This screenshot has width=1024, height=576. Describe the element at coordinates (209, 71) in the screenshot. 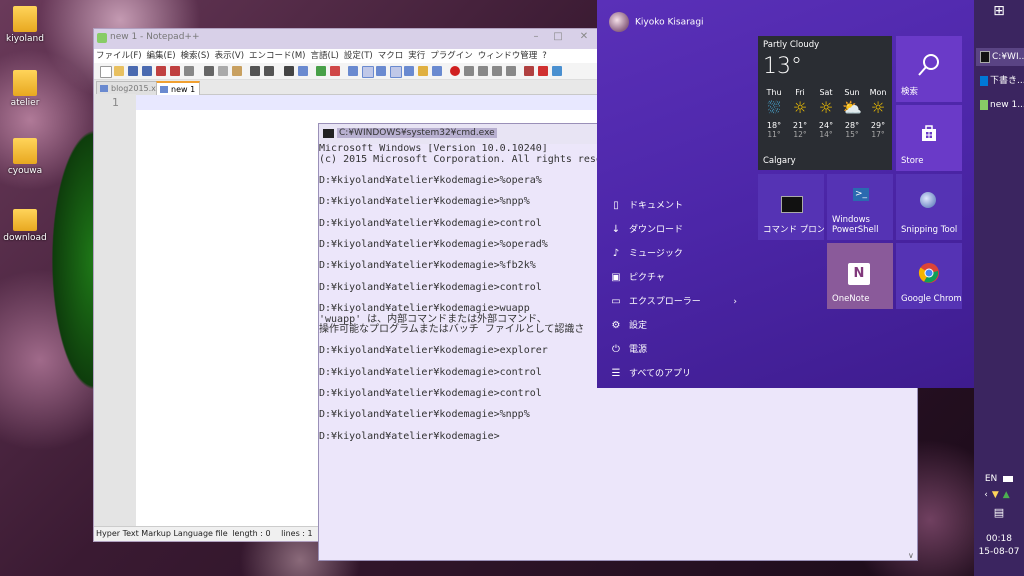

I see `cut-icon` at that location.